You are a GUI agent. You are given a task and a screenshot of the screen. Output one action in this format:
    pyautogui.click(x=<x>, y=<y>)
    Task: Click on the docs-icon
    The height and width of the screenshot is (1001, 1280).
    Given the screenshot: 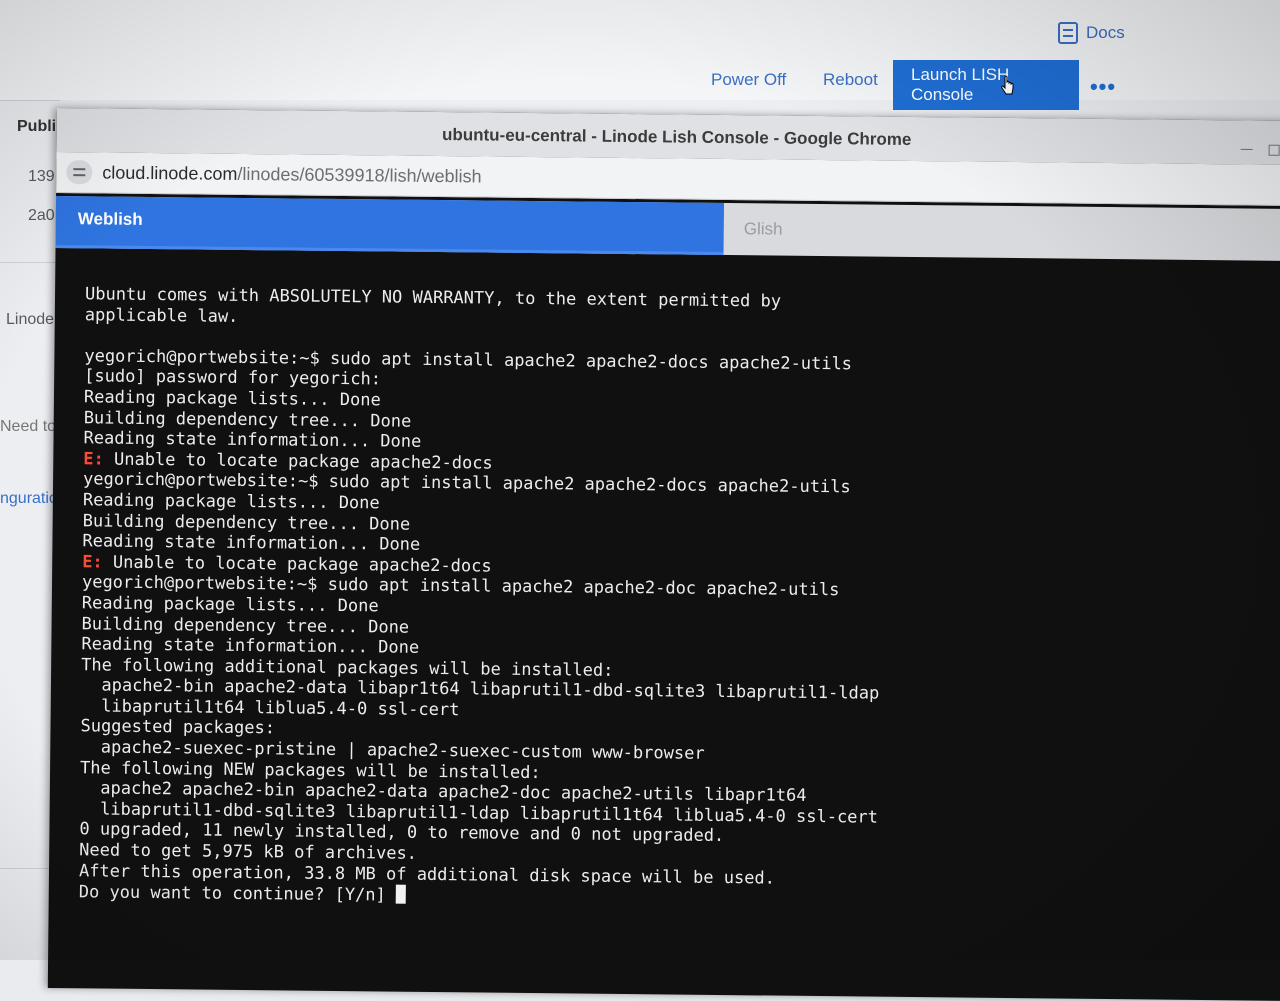 What is the action you would take?
    pyautogui.click(x=1068, y=33)
    